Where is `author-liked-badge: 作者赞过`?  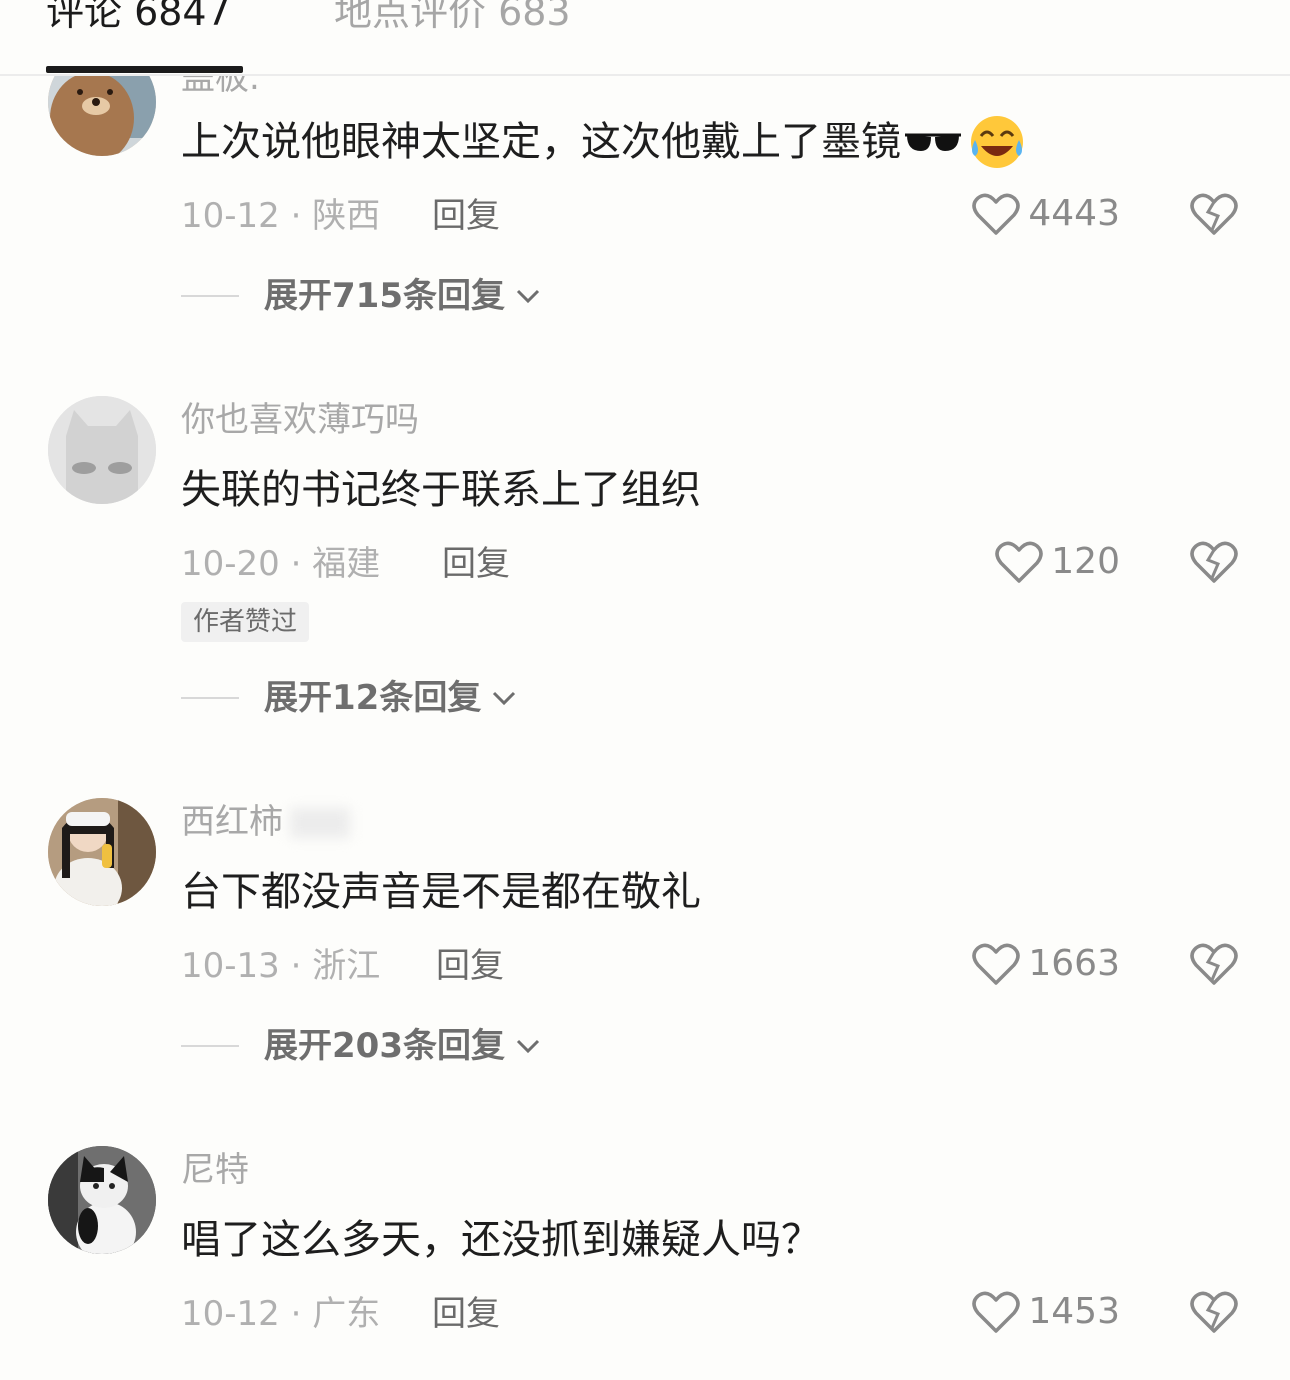 author-liked-badge: 作者赞过 is located at coordinates (245, 622).